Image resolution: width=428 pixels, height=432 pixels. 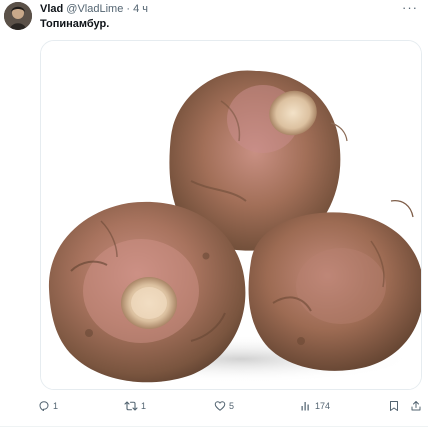 I want to click on more-options-icon: ···, so click(x=410, y=8).